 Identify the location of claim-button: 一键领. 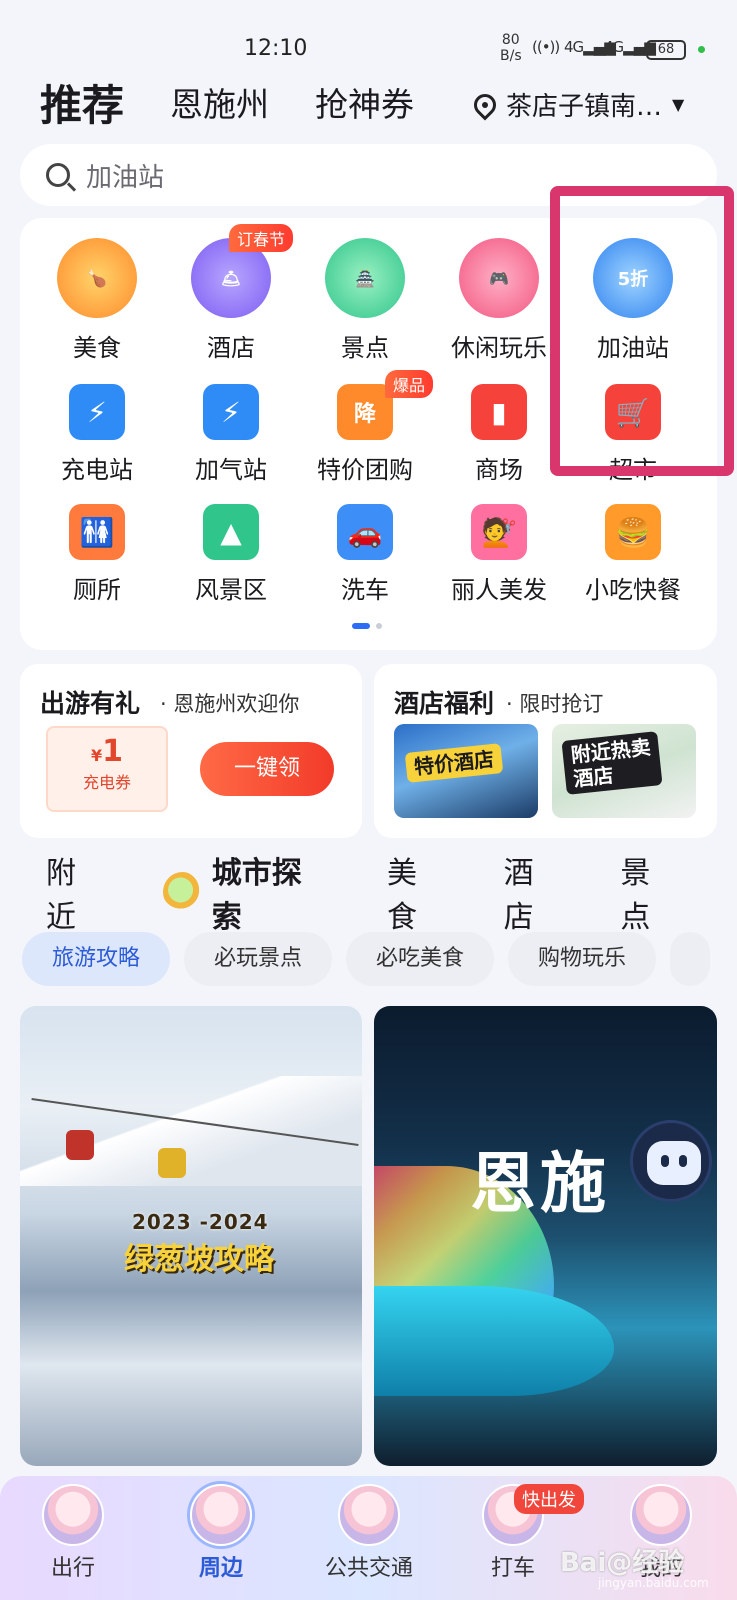
(267, 769).